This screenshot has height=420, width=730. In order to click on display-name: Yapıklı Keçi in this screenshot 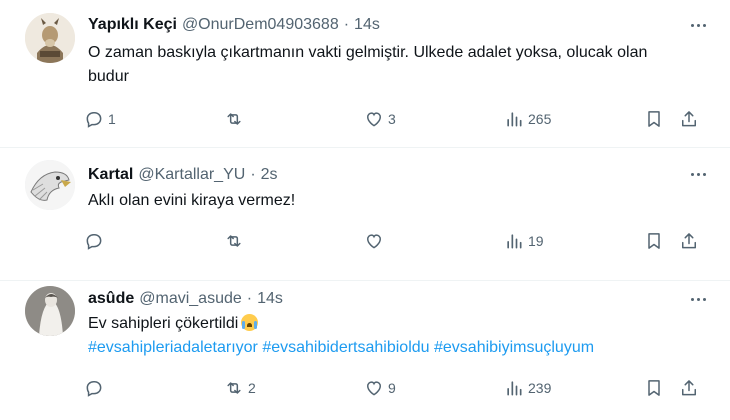, I will do `click(132, 25)`.